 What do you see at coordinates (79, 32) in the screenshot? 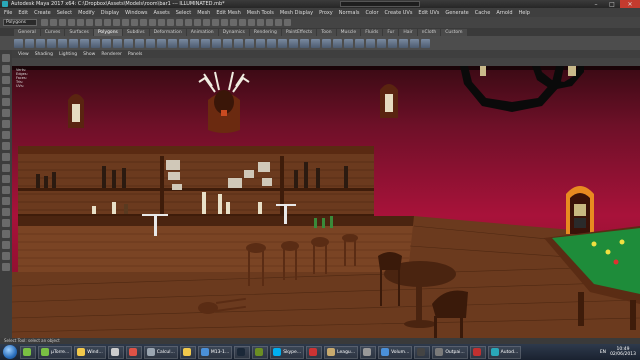
I see `shelf-tab-surfaces: Surfaces` at bounding box center [79, 32].